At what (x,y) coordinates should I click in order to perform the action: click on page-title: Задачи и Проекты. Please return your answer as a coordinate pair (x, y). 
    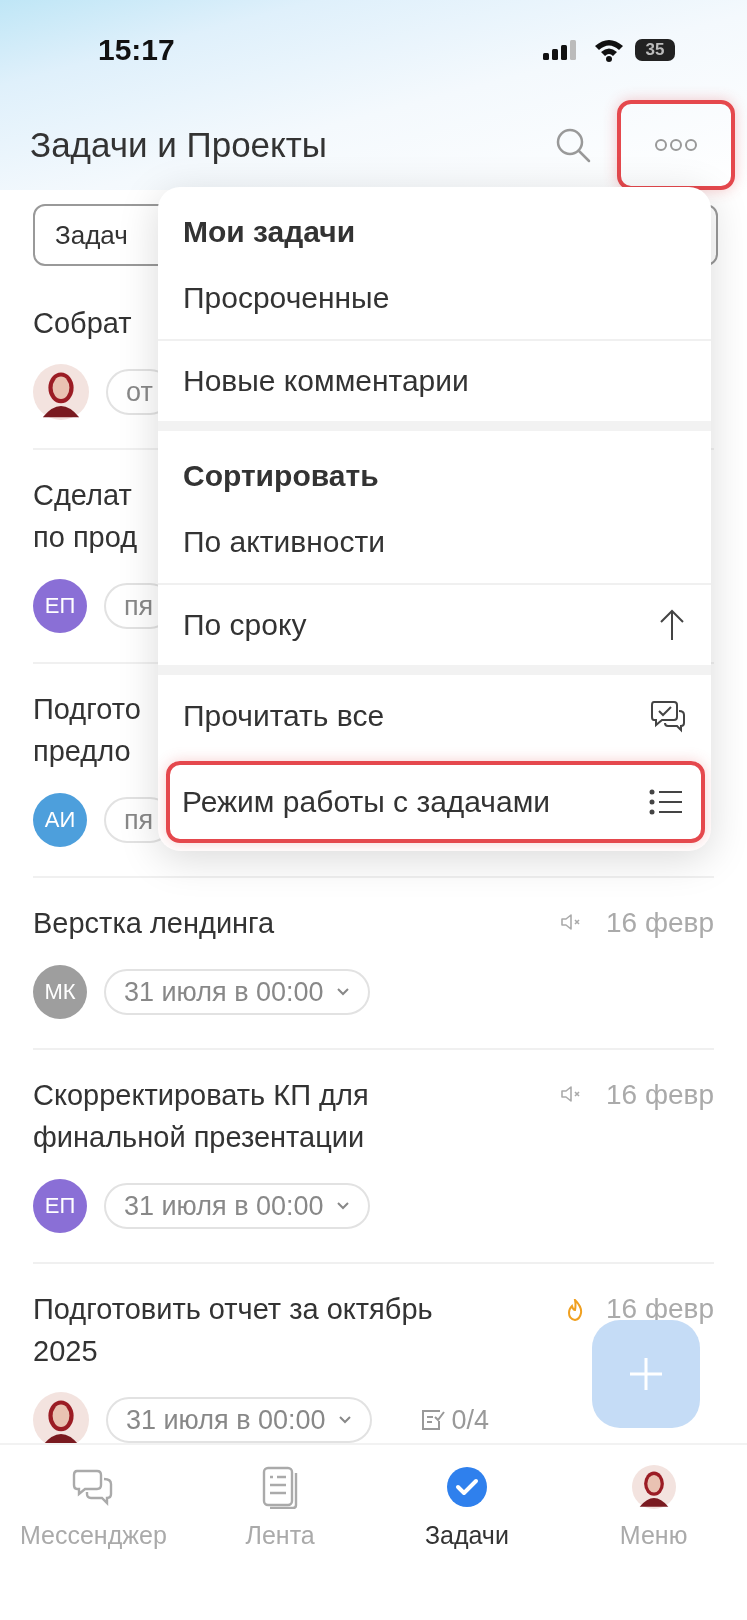
    Looking at the image, I should click on (179, 145).